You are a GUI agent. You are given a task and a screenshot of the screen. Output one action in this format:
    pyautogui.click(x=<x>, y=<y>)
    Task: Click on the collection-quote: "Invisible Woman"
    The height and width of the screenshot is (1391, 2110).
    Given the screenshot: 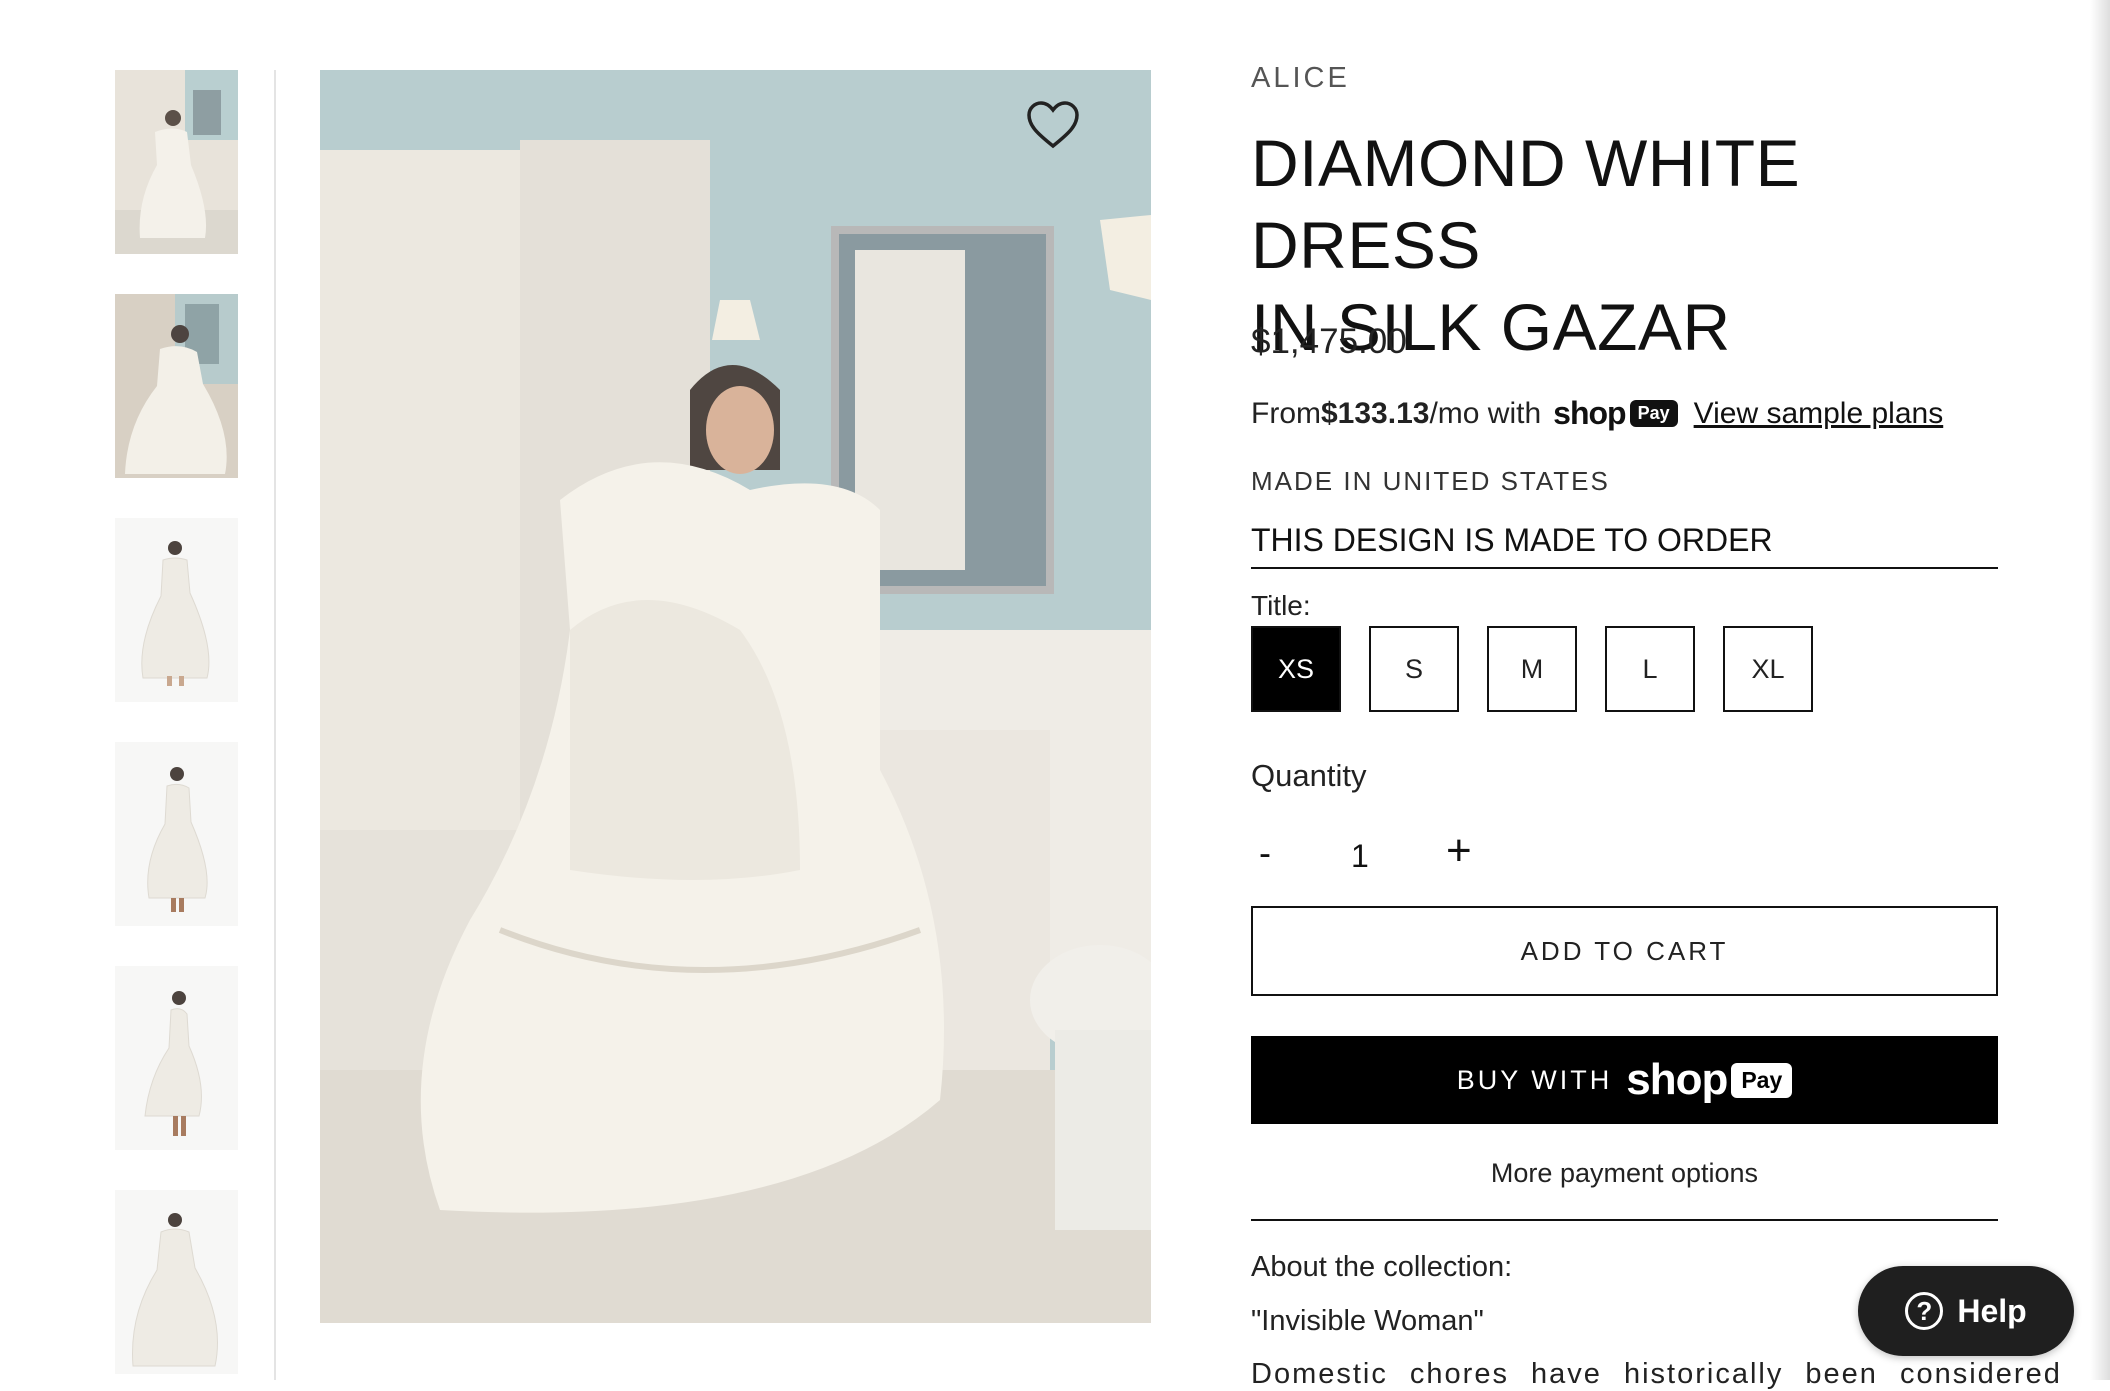 What is the action you would take?
    pyautogui.click(x=1367, y=1321)
    